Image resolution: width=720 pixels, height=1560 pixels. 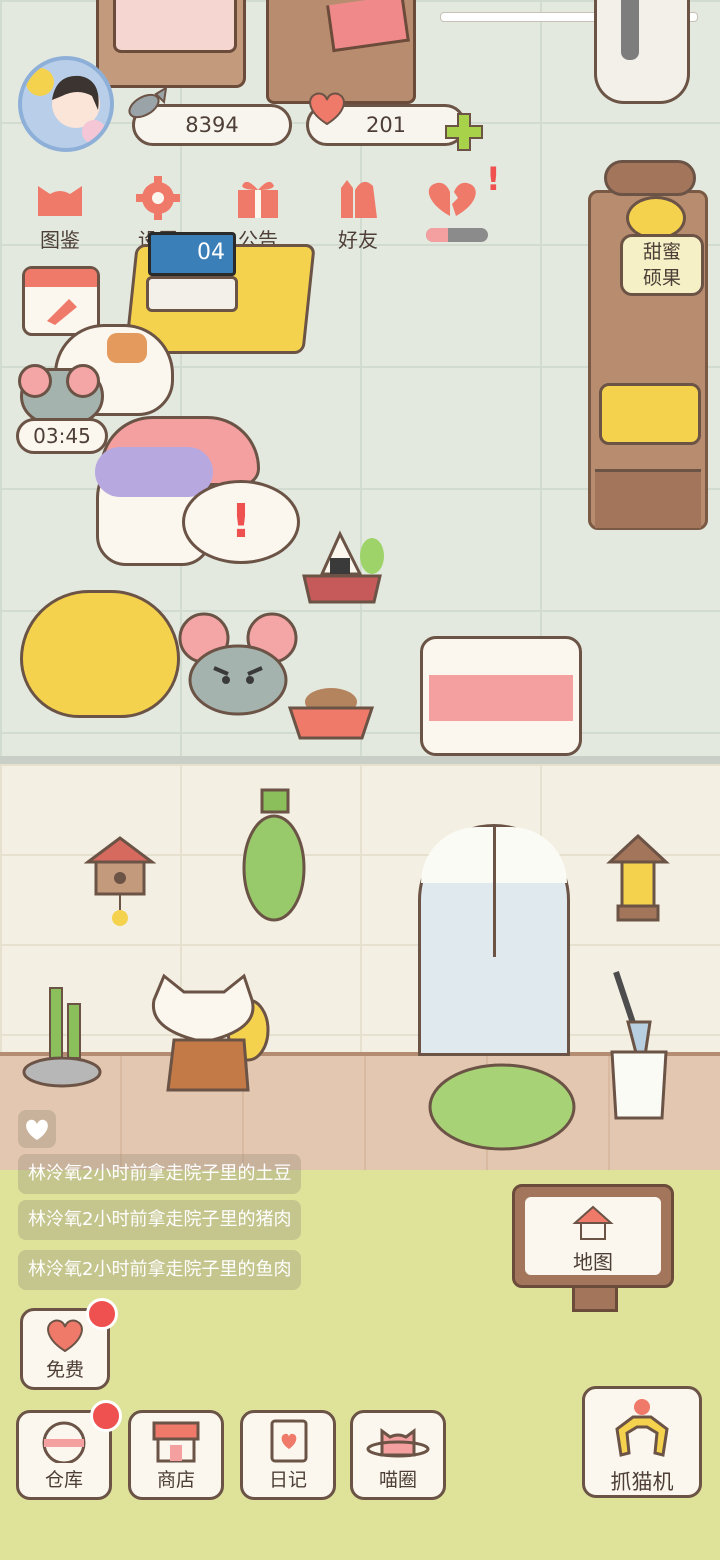 What do you see at coordinates (106, 1416) in the screenshot?
I see `warehouse-badge` at bounding box center [106, 1416].